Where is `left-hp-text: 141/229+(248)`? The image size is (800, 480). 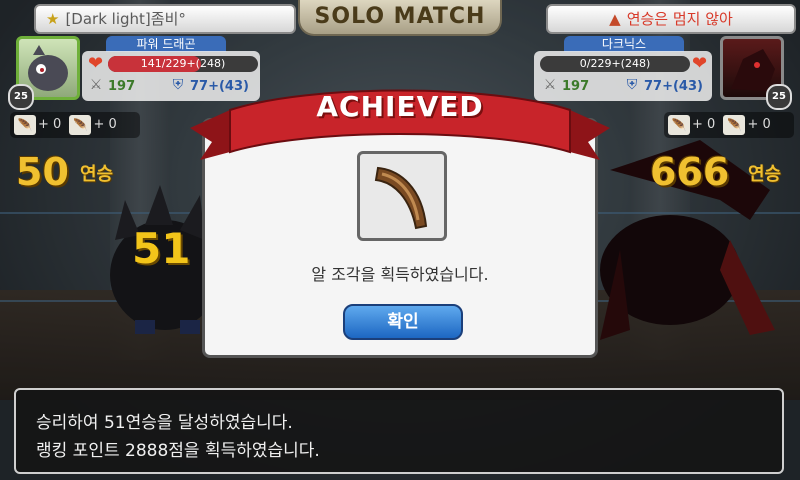
left-hp-text: 141/229+(248) is located at coordinates (183, 63).